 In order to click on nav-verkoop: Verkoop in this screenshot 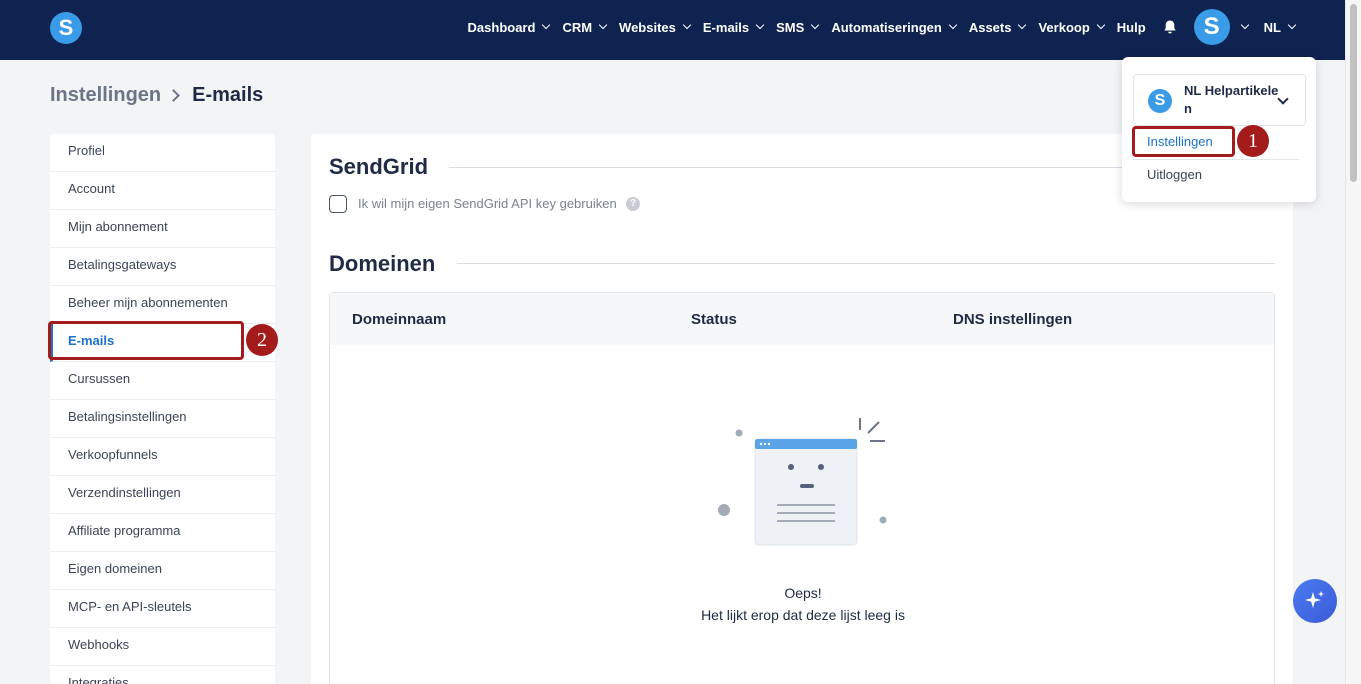, I will do `click(1072, 27)`.